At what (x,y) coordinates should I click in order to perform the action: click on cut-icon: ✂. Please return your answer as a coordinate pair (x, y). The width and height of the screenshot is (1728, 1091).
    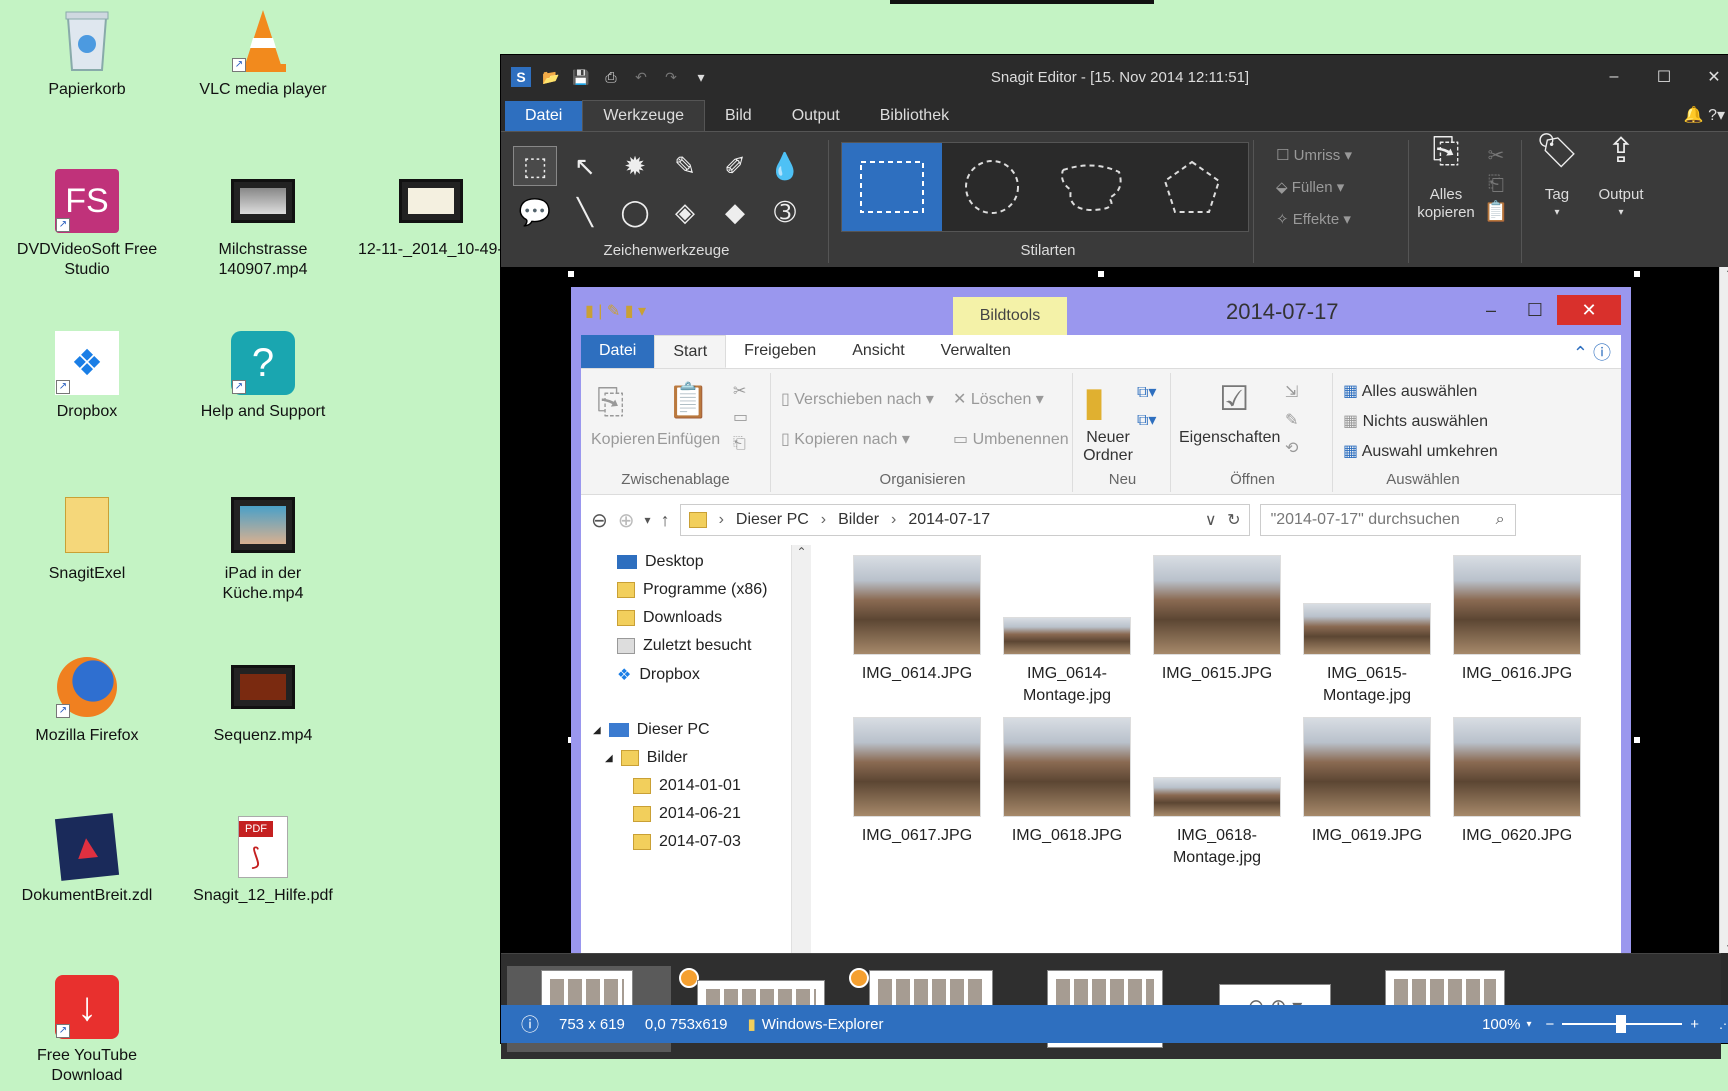
    Looking at the image, I should click on (1496, 156).